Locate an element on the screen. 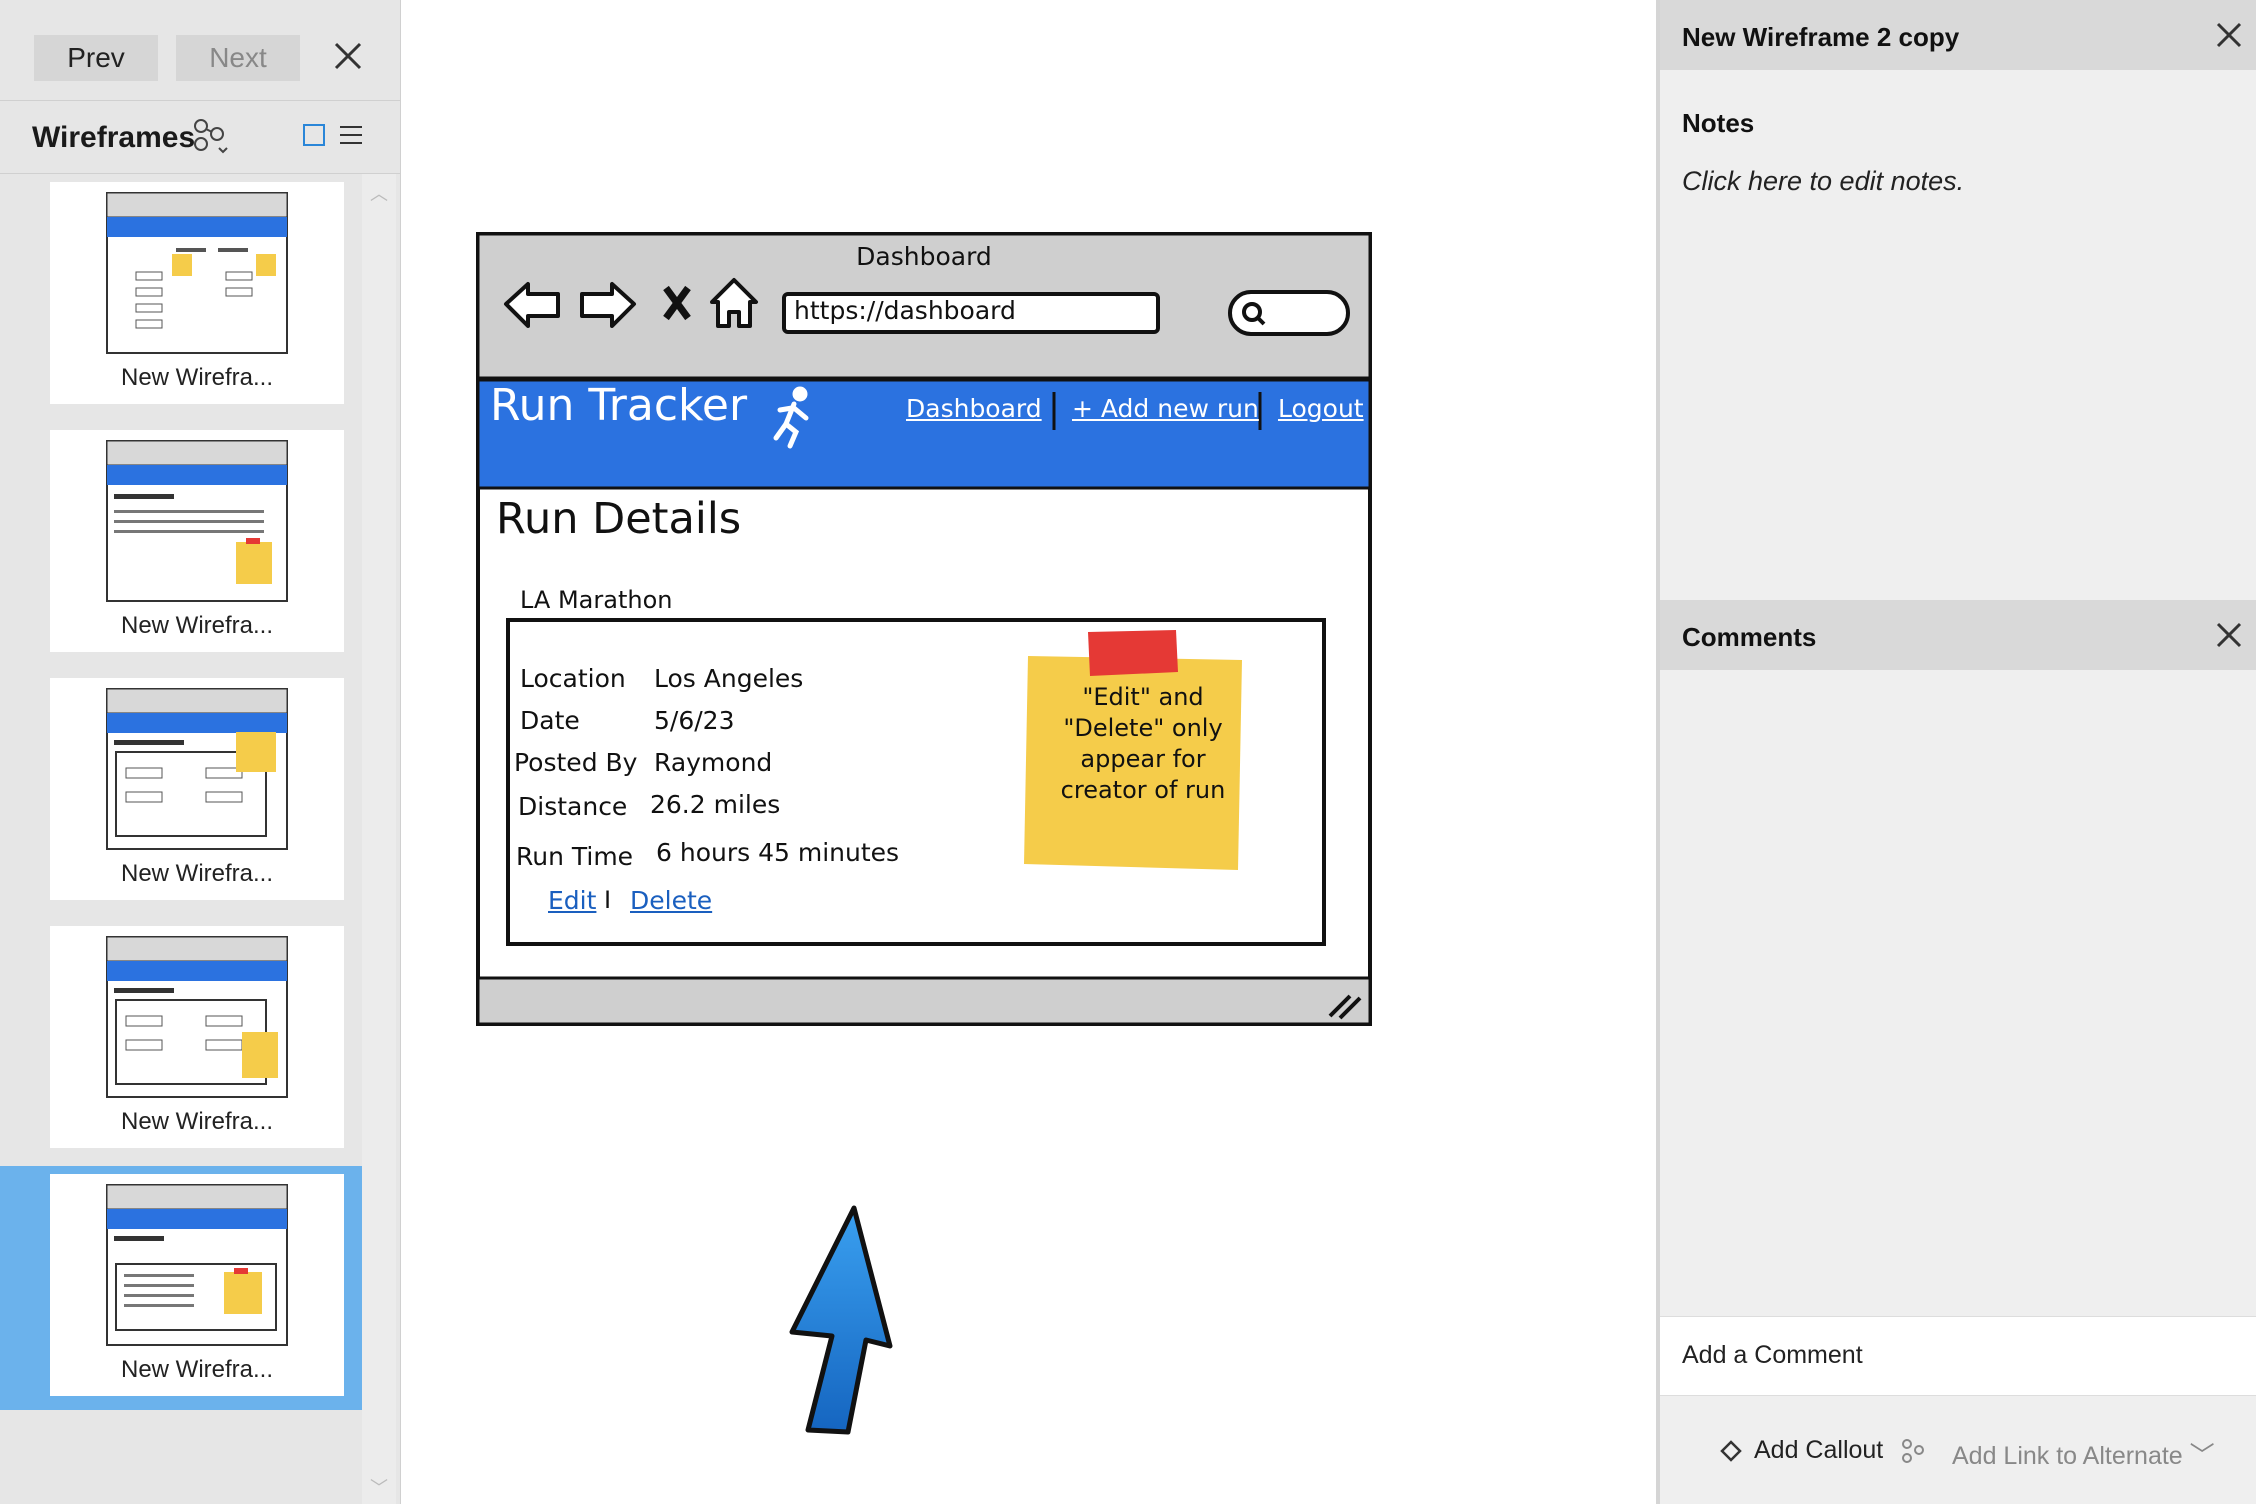  mock-field-label: Run Time is located at coordinates (575, 856).